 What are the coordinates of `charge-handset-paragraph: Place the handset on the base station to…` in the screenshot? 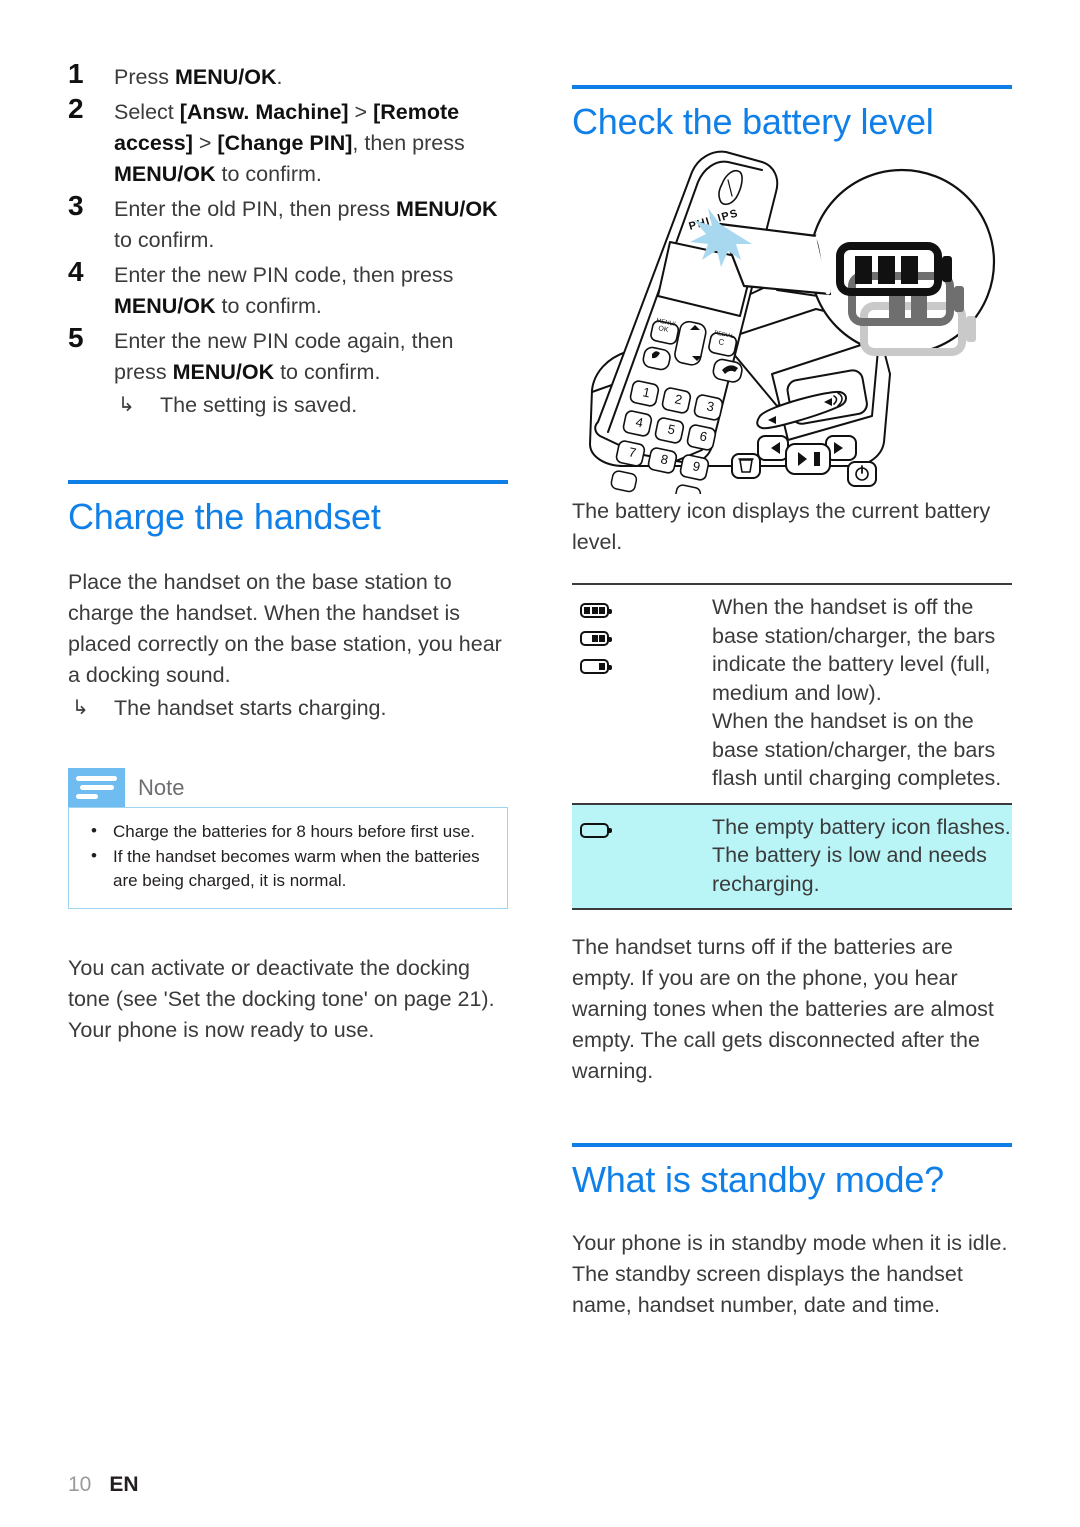 It's located at (285, 628).